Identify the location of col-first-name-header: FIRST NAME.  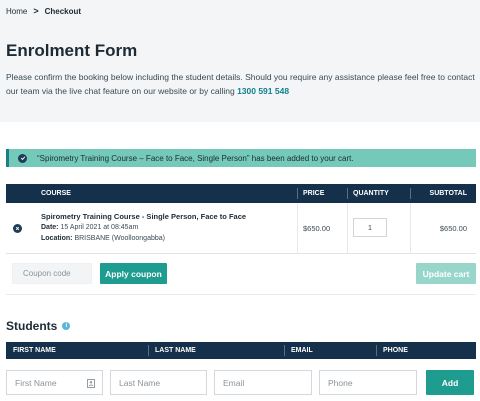
(34, 350).